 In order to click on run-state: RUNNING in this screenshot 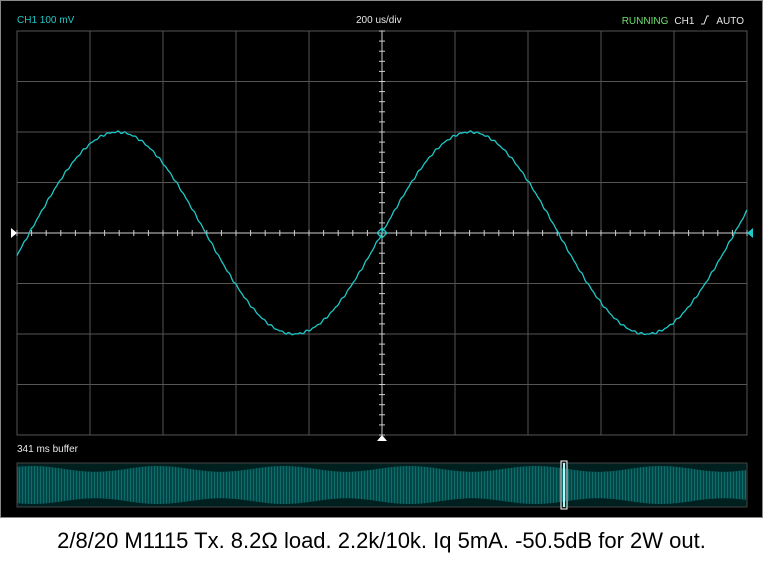, I will do `click(645, 21)`.